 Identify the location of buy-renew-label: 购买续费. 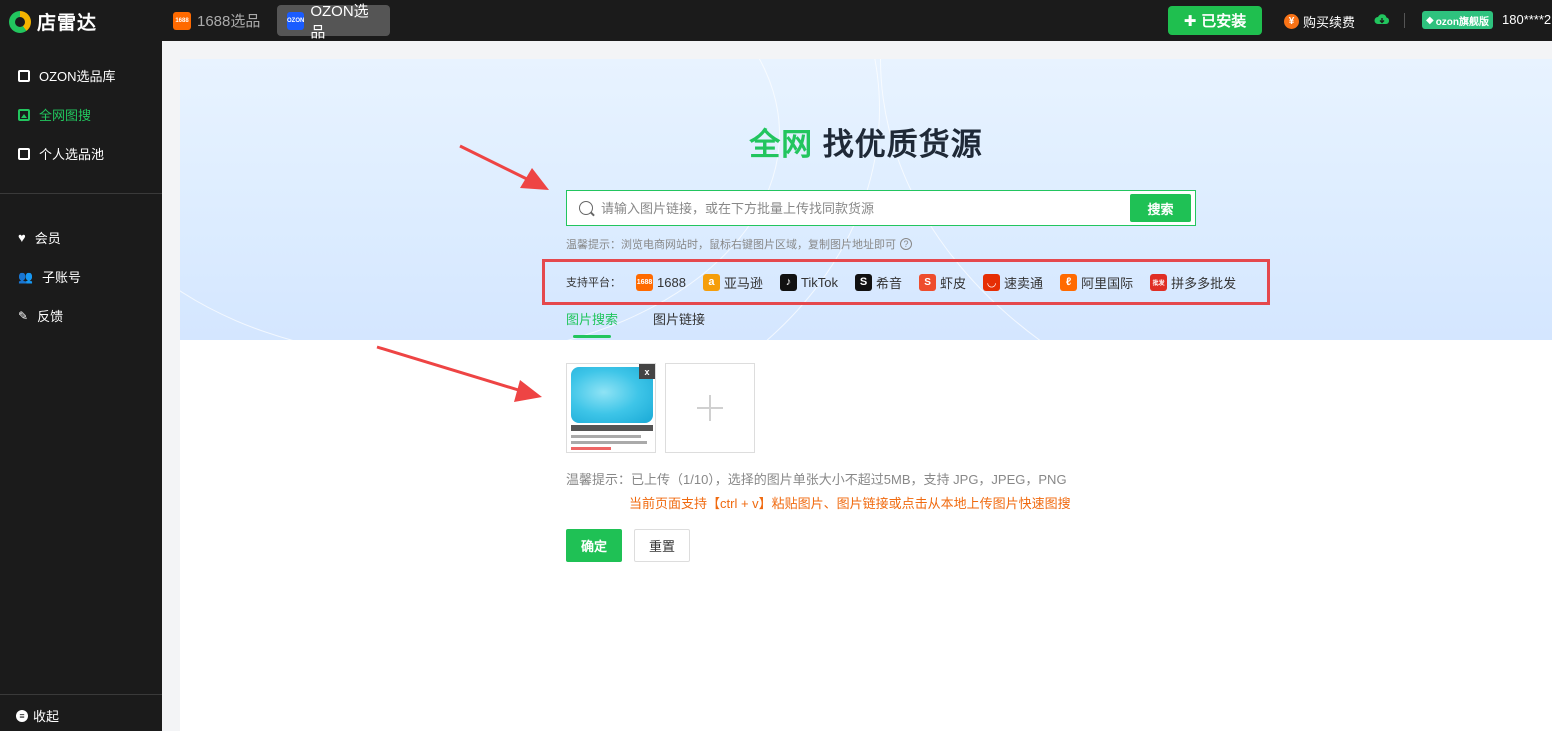
(1329, 22).